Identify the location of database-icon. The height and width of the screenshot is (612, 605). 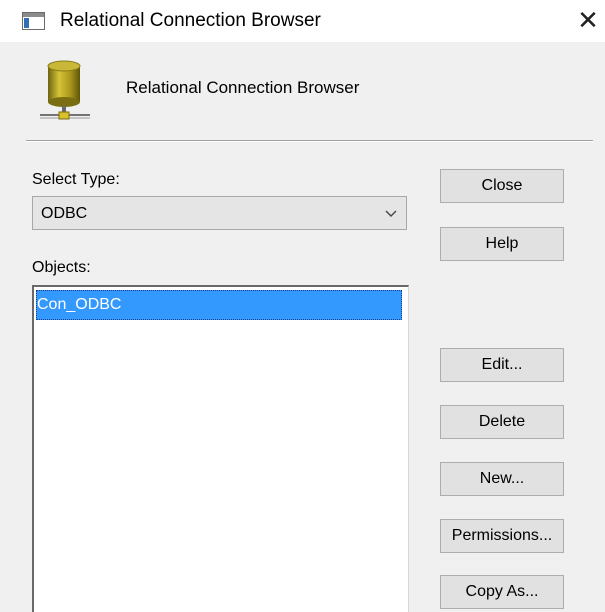
(65, 90).